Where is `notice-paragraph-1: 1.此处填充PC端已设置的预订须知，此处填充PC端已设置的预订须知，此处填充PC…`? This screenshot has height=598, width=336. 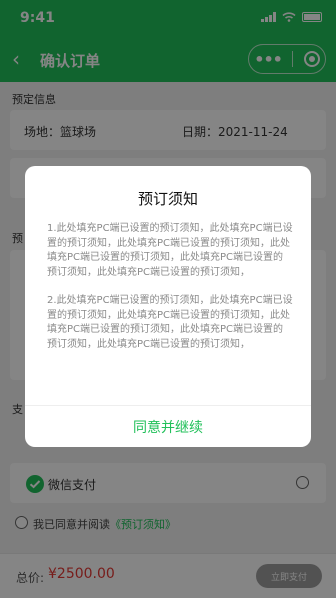
notice-paragraph-1: 1.此处填充PC端已设置的预订须知，此处填充PC端已设置的预订须知，此处填充PC… is located at coordinates (170, 250).